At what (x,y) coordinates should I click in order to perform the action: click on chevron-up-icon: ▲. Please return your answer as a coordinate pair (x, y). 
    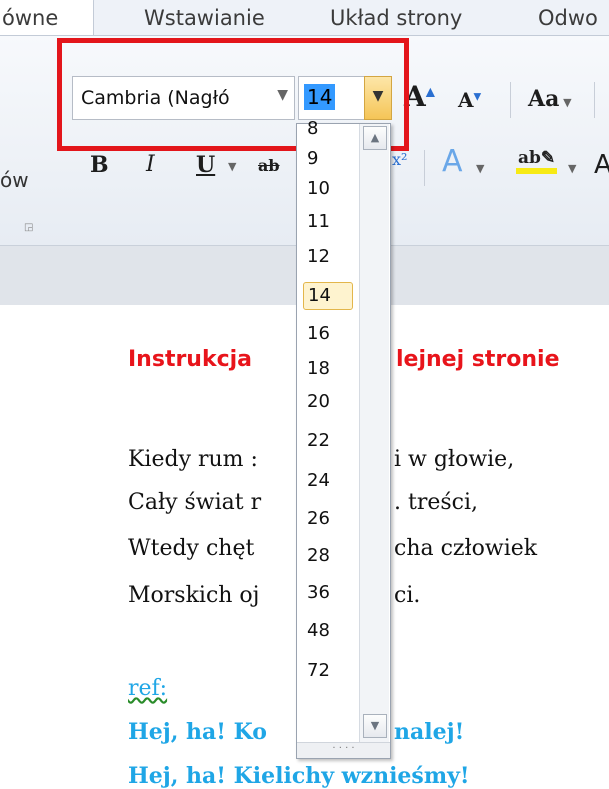
    Looking at the image, I should click on (375, 137).